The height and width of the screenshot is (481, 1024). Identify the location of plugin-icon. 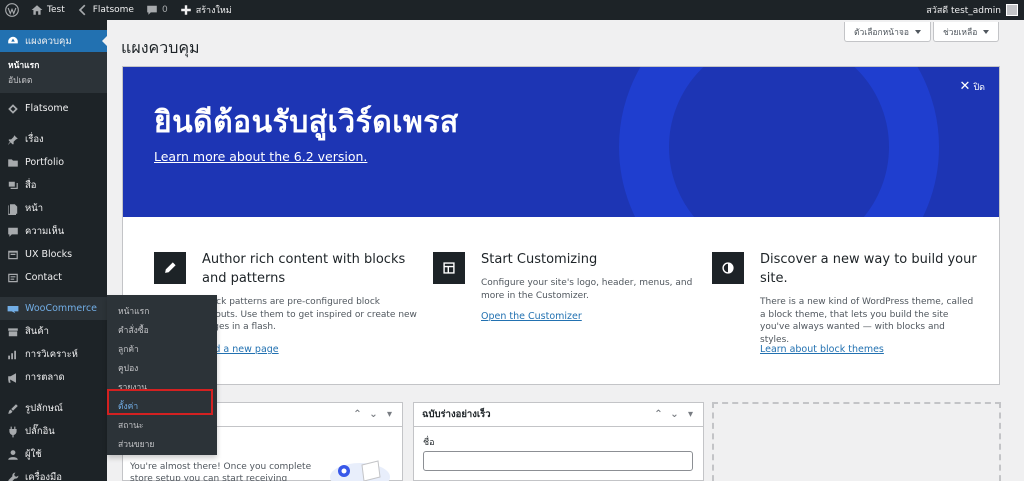
(12, 431).